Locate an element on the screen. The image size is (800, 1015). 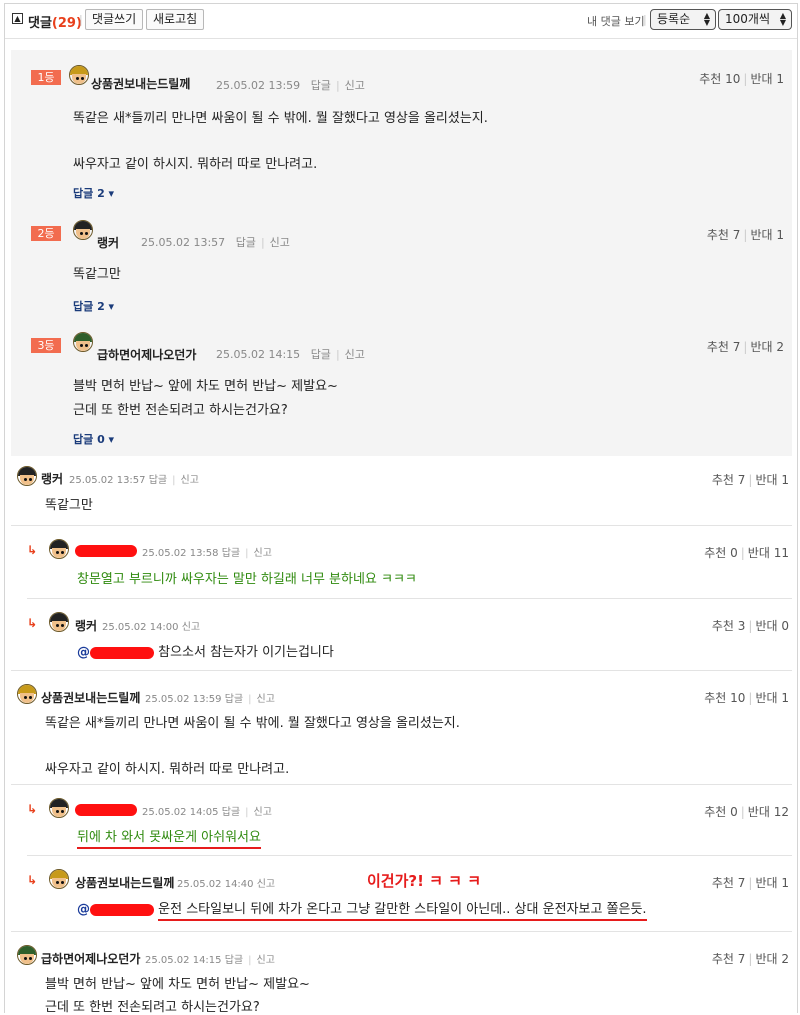
reply-arrow-icon: ↳ is located at coordinates (32, 880).